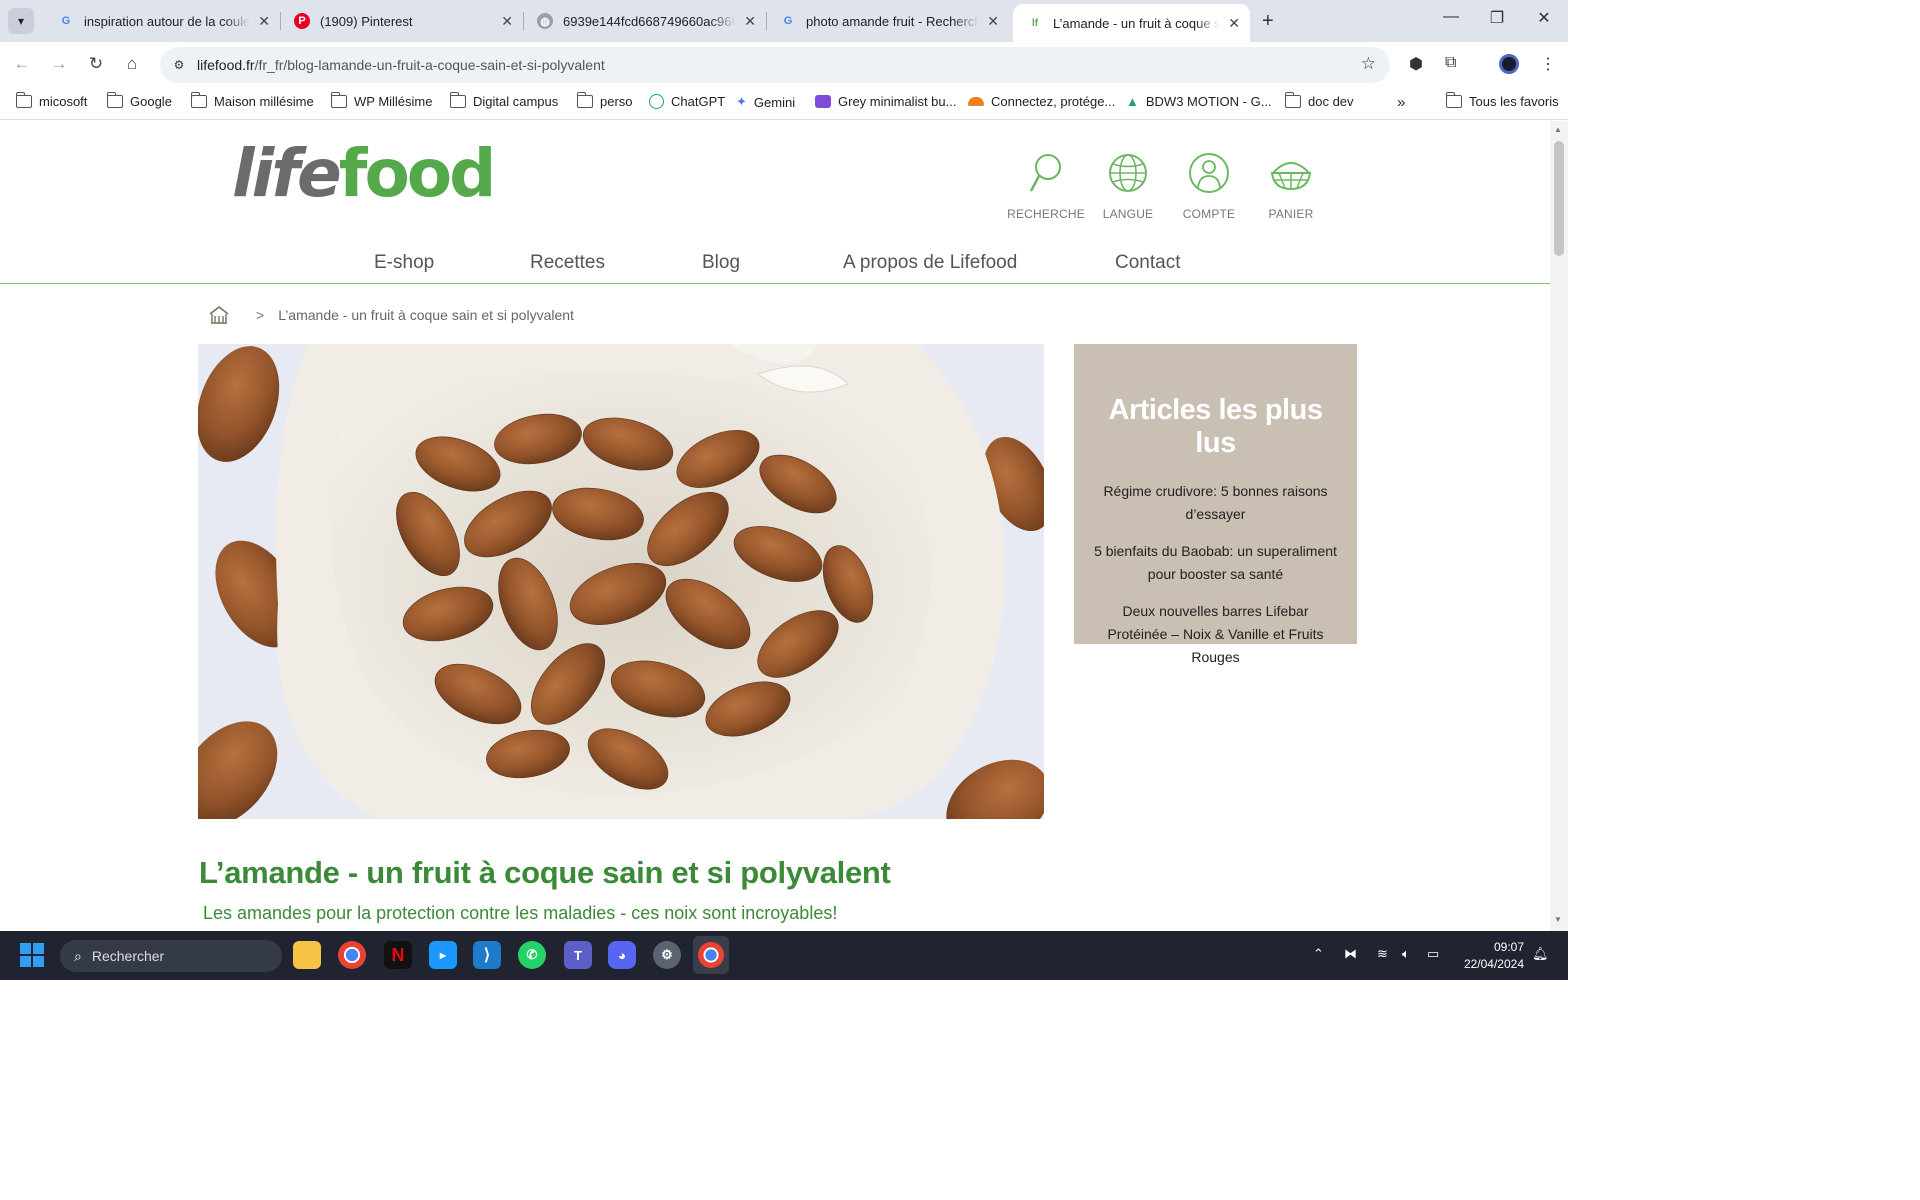  Describe the element at coordinates (1319, 100) in the screenshot. I see `bookmark-doc-dev: doc dev` at that location.